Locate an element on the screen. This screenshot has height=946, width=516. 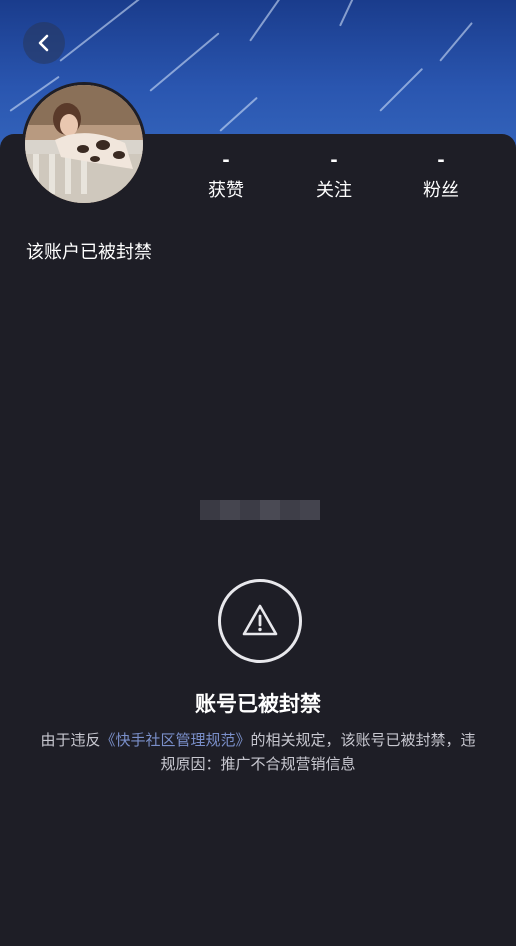
back-button is located at coordinates (44, 43).